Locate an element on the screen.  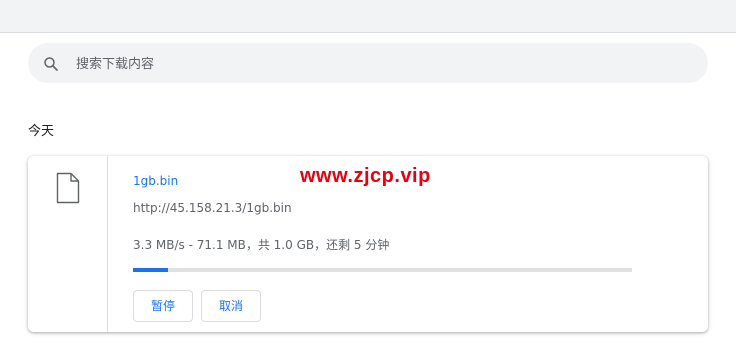
download-source-url: http://45.158.21.3/1gb.bin is located at coordinates (212, 208).